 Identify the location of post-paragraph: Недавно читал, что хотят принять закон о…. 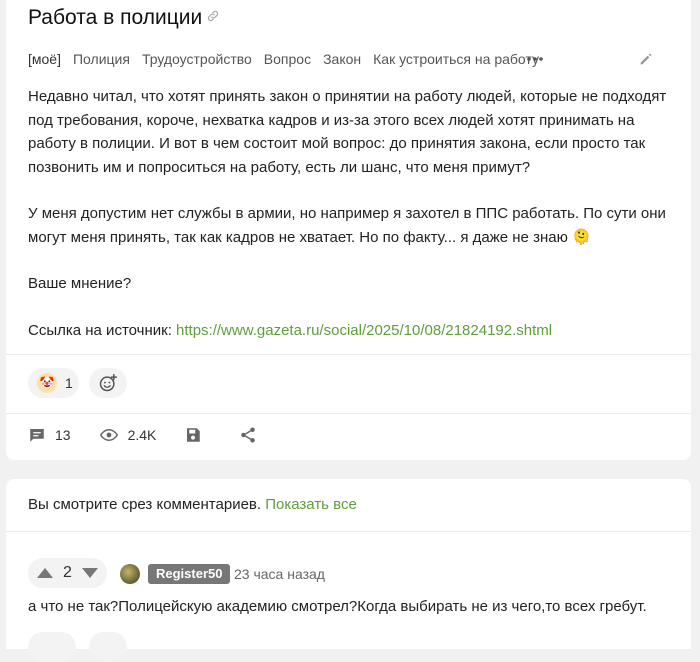
(347, 132).